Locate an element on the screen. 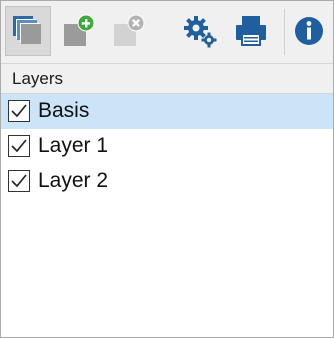 This screenshot has height=338, width=334. settings-button is located at coordinates (200, 31).